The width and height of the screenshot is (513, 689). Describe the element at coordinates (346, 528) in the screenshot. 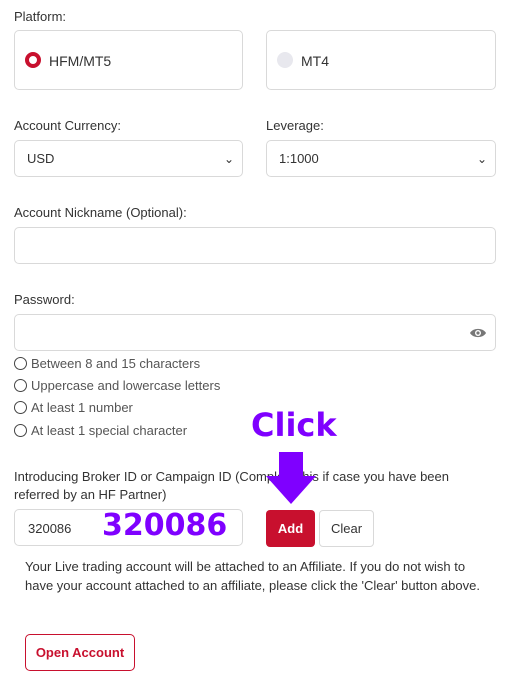

I see `clear-button: Clear` at that location.